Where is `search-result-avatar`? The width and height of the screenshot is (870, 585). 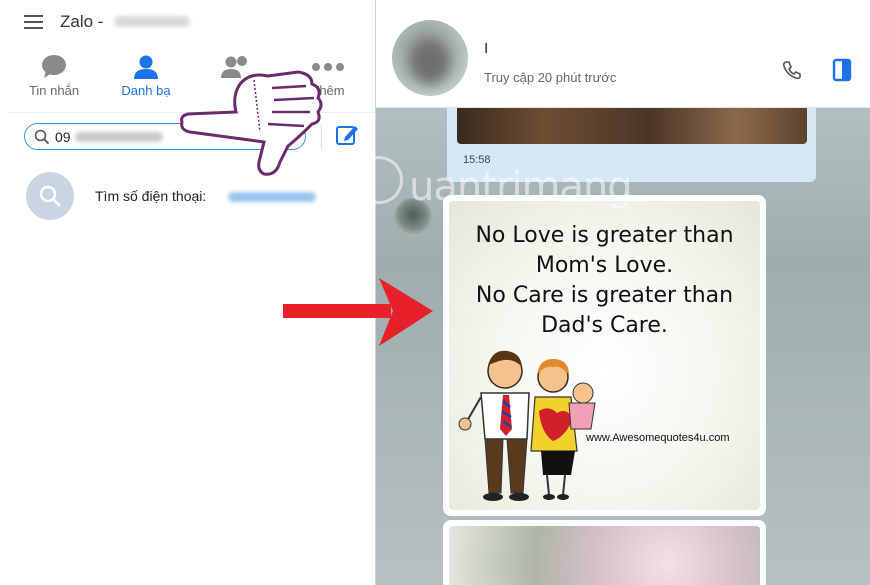
search-result-avatar is located at coordinates (50, 196).